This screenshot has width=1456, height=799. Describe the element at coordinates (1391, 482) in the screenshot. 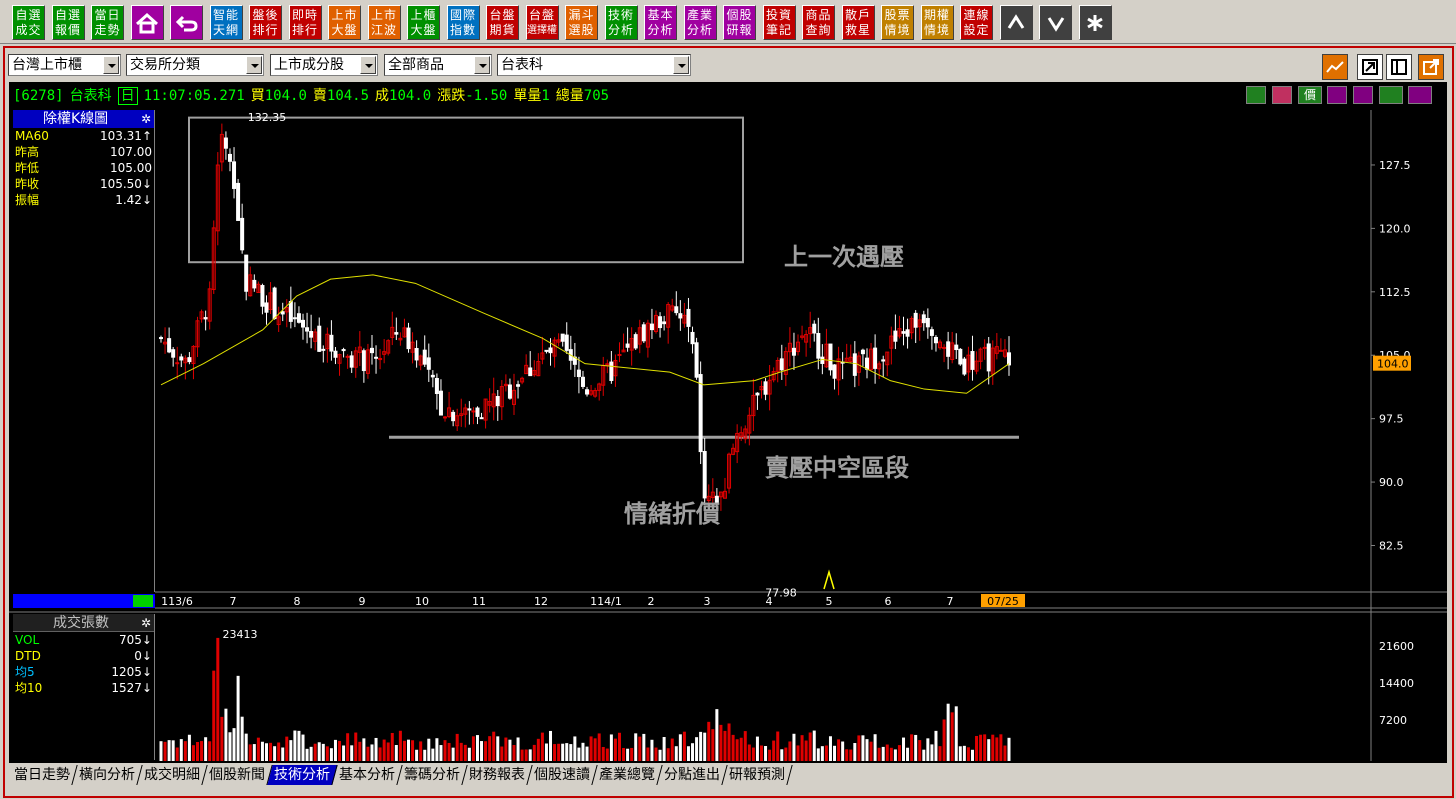

I see `price-tick-label: 90.0` at that location.